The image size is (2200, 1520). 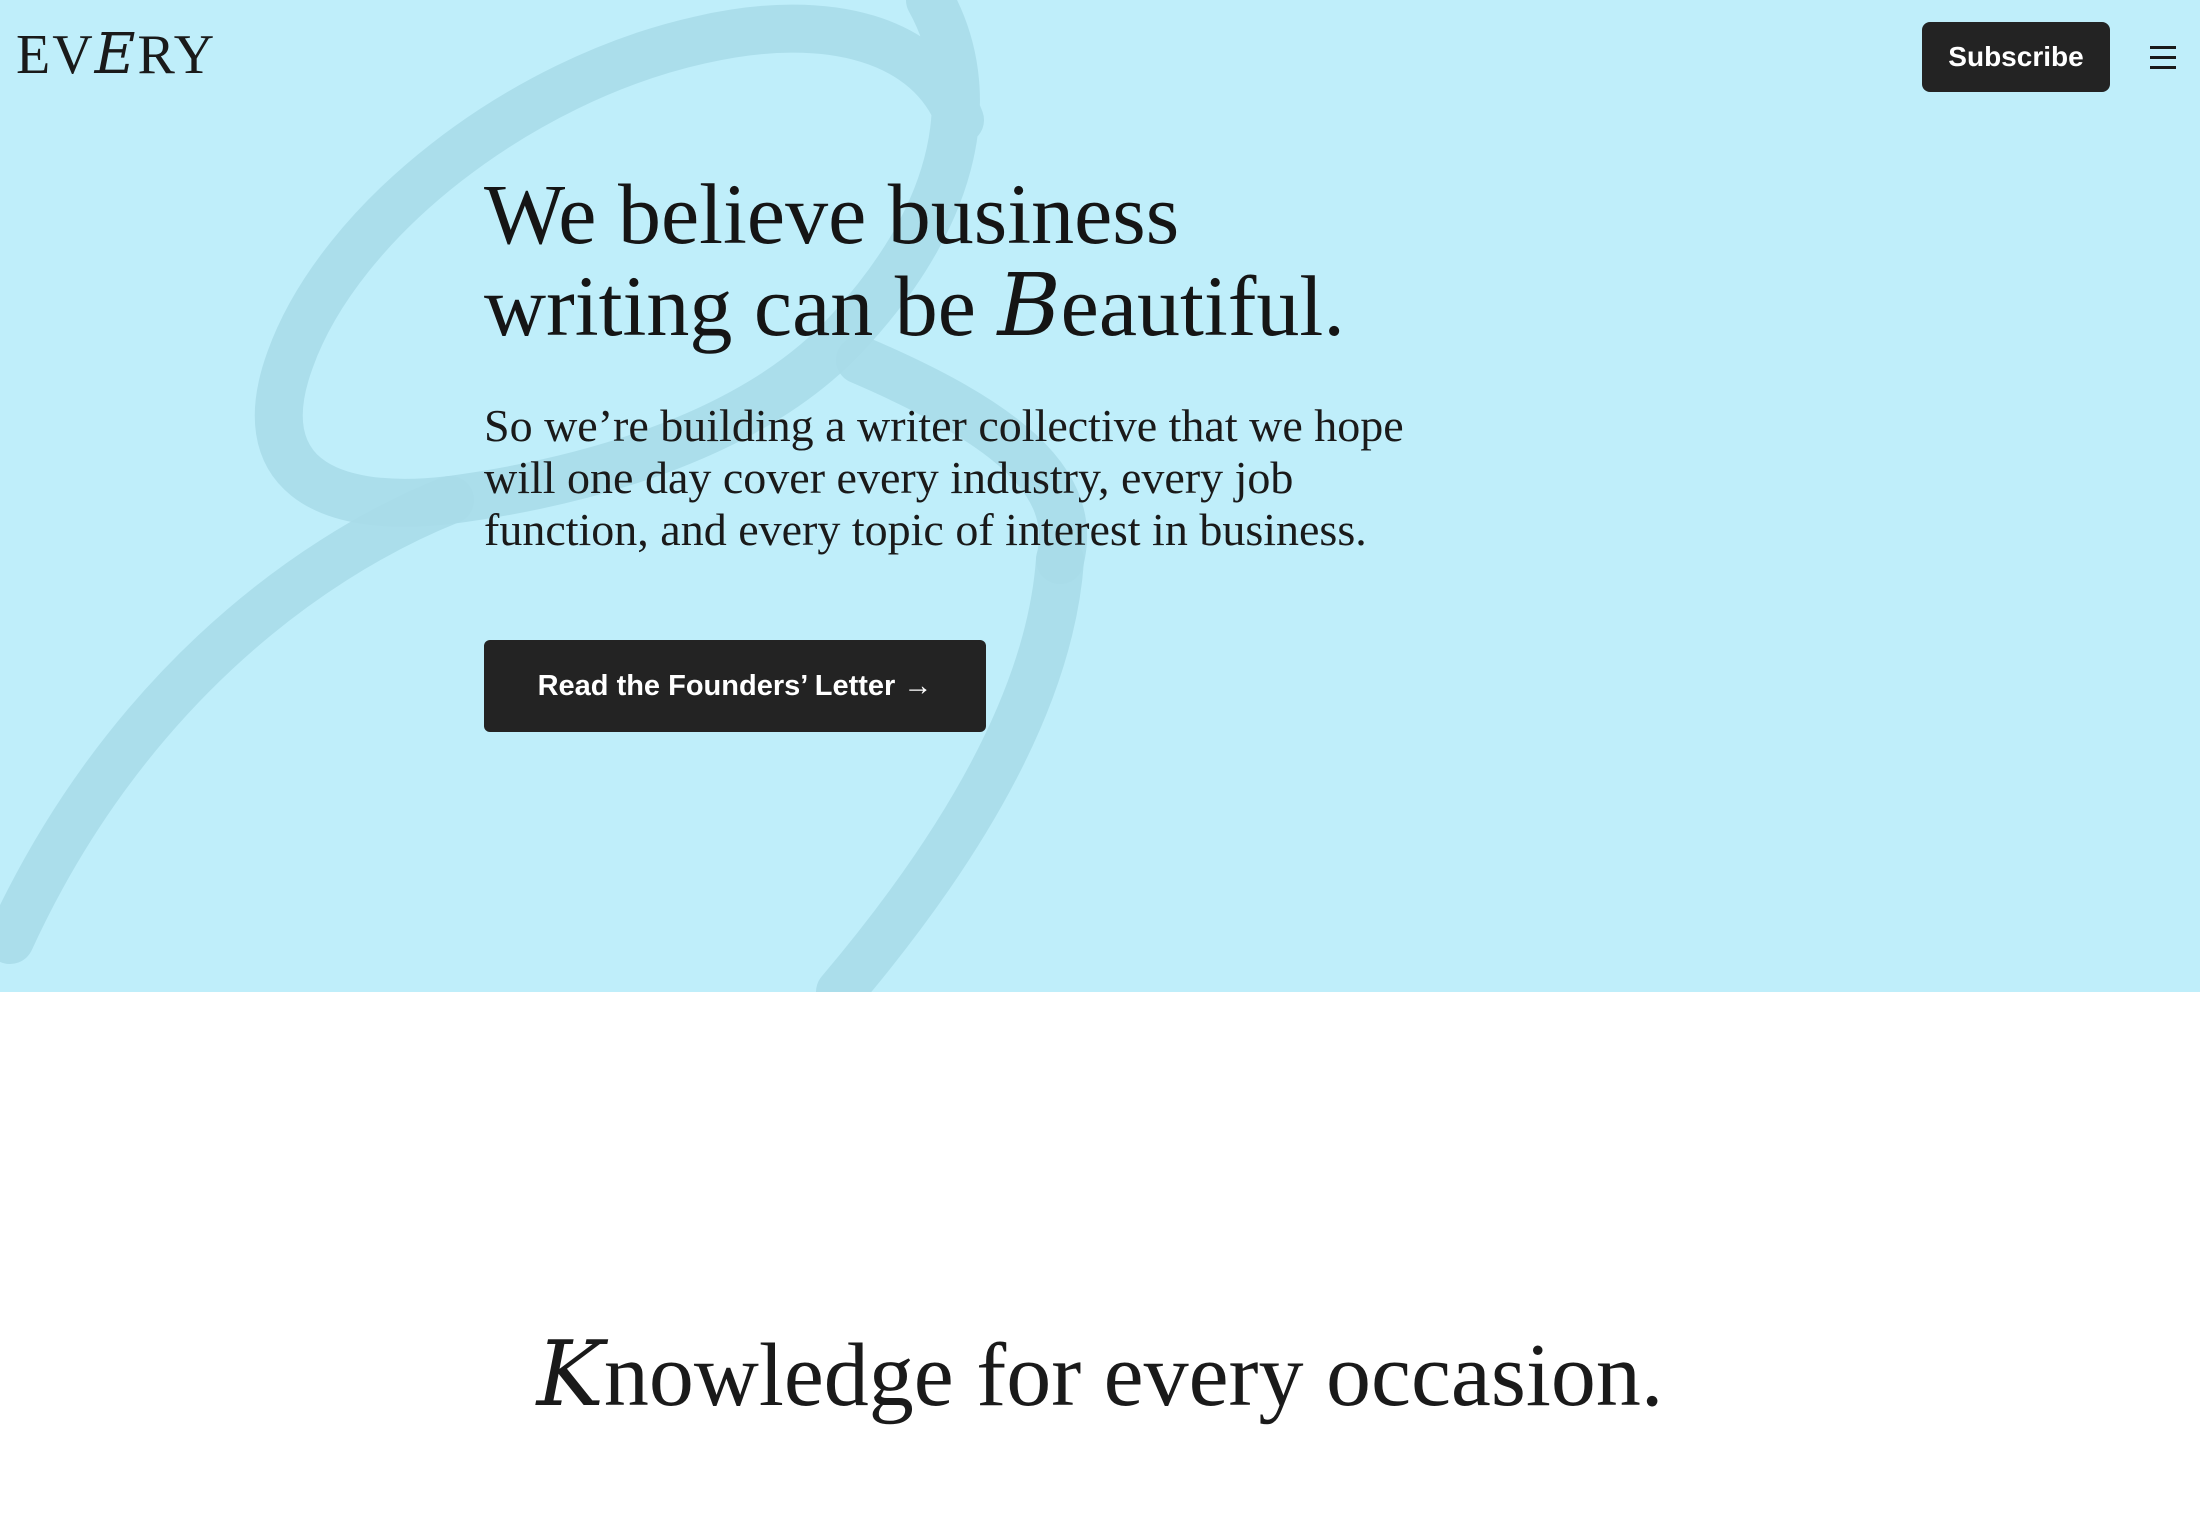 I want to click on hero-headline-line1: We believe business, so click(x=832, y=214).